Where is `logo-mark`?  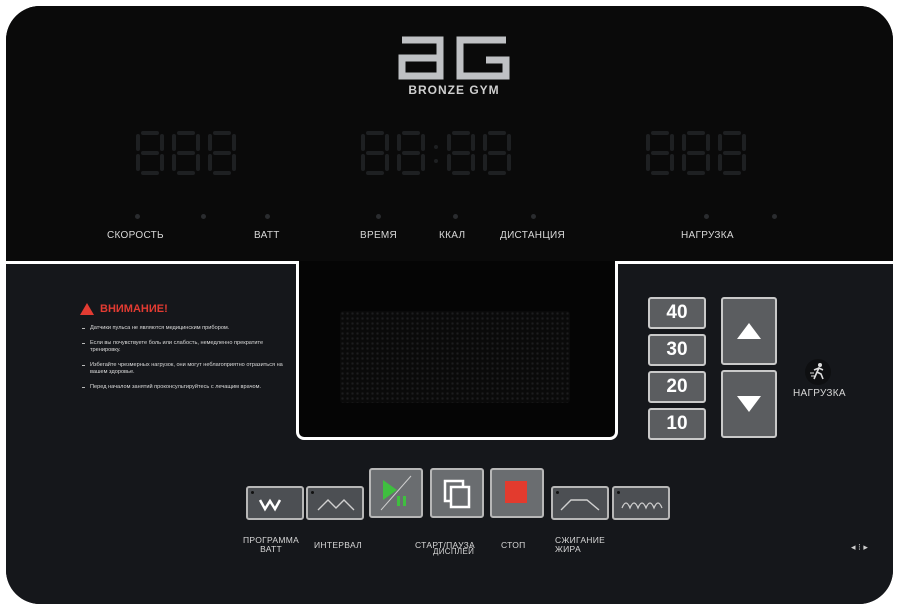 logo-mark is located at coordinates (454, 58).